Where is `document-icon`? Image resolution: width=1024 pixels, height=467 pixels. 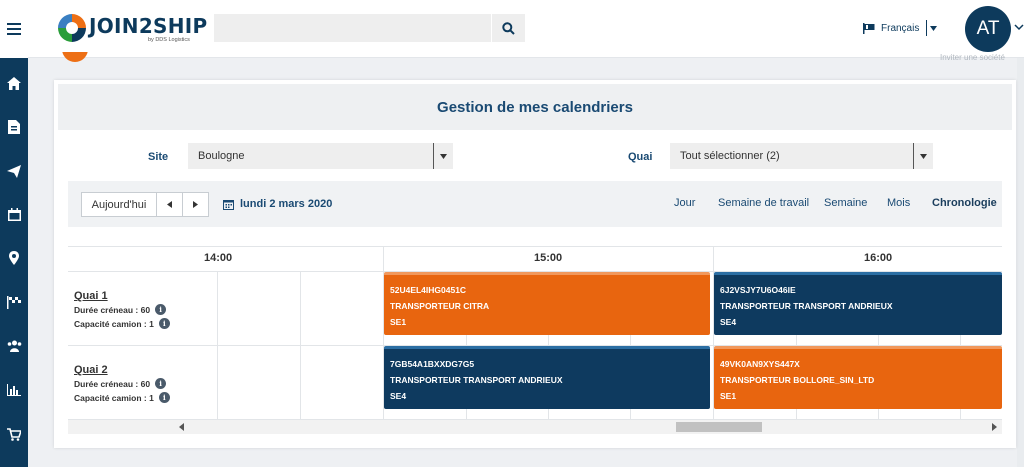
document-icon is located at coordinates (14, 127).